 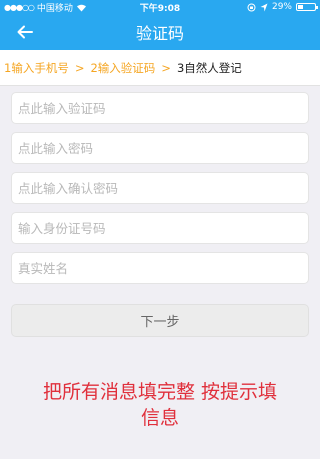 I want to click on instruction-hint: 把所有消息填完整 按提示填 信息, so click(x=160, y=405).